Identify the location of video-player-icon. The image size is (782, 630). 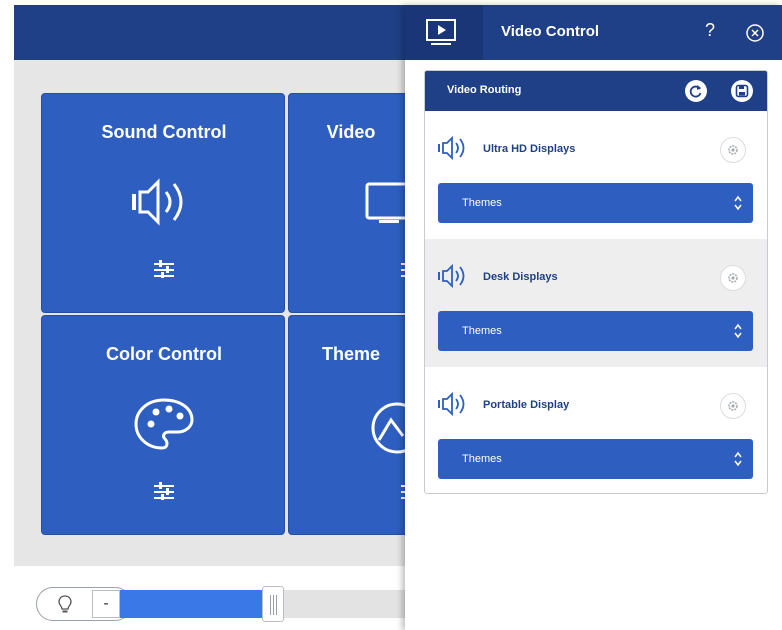
(441, 32).